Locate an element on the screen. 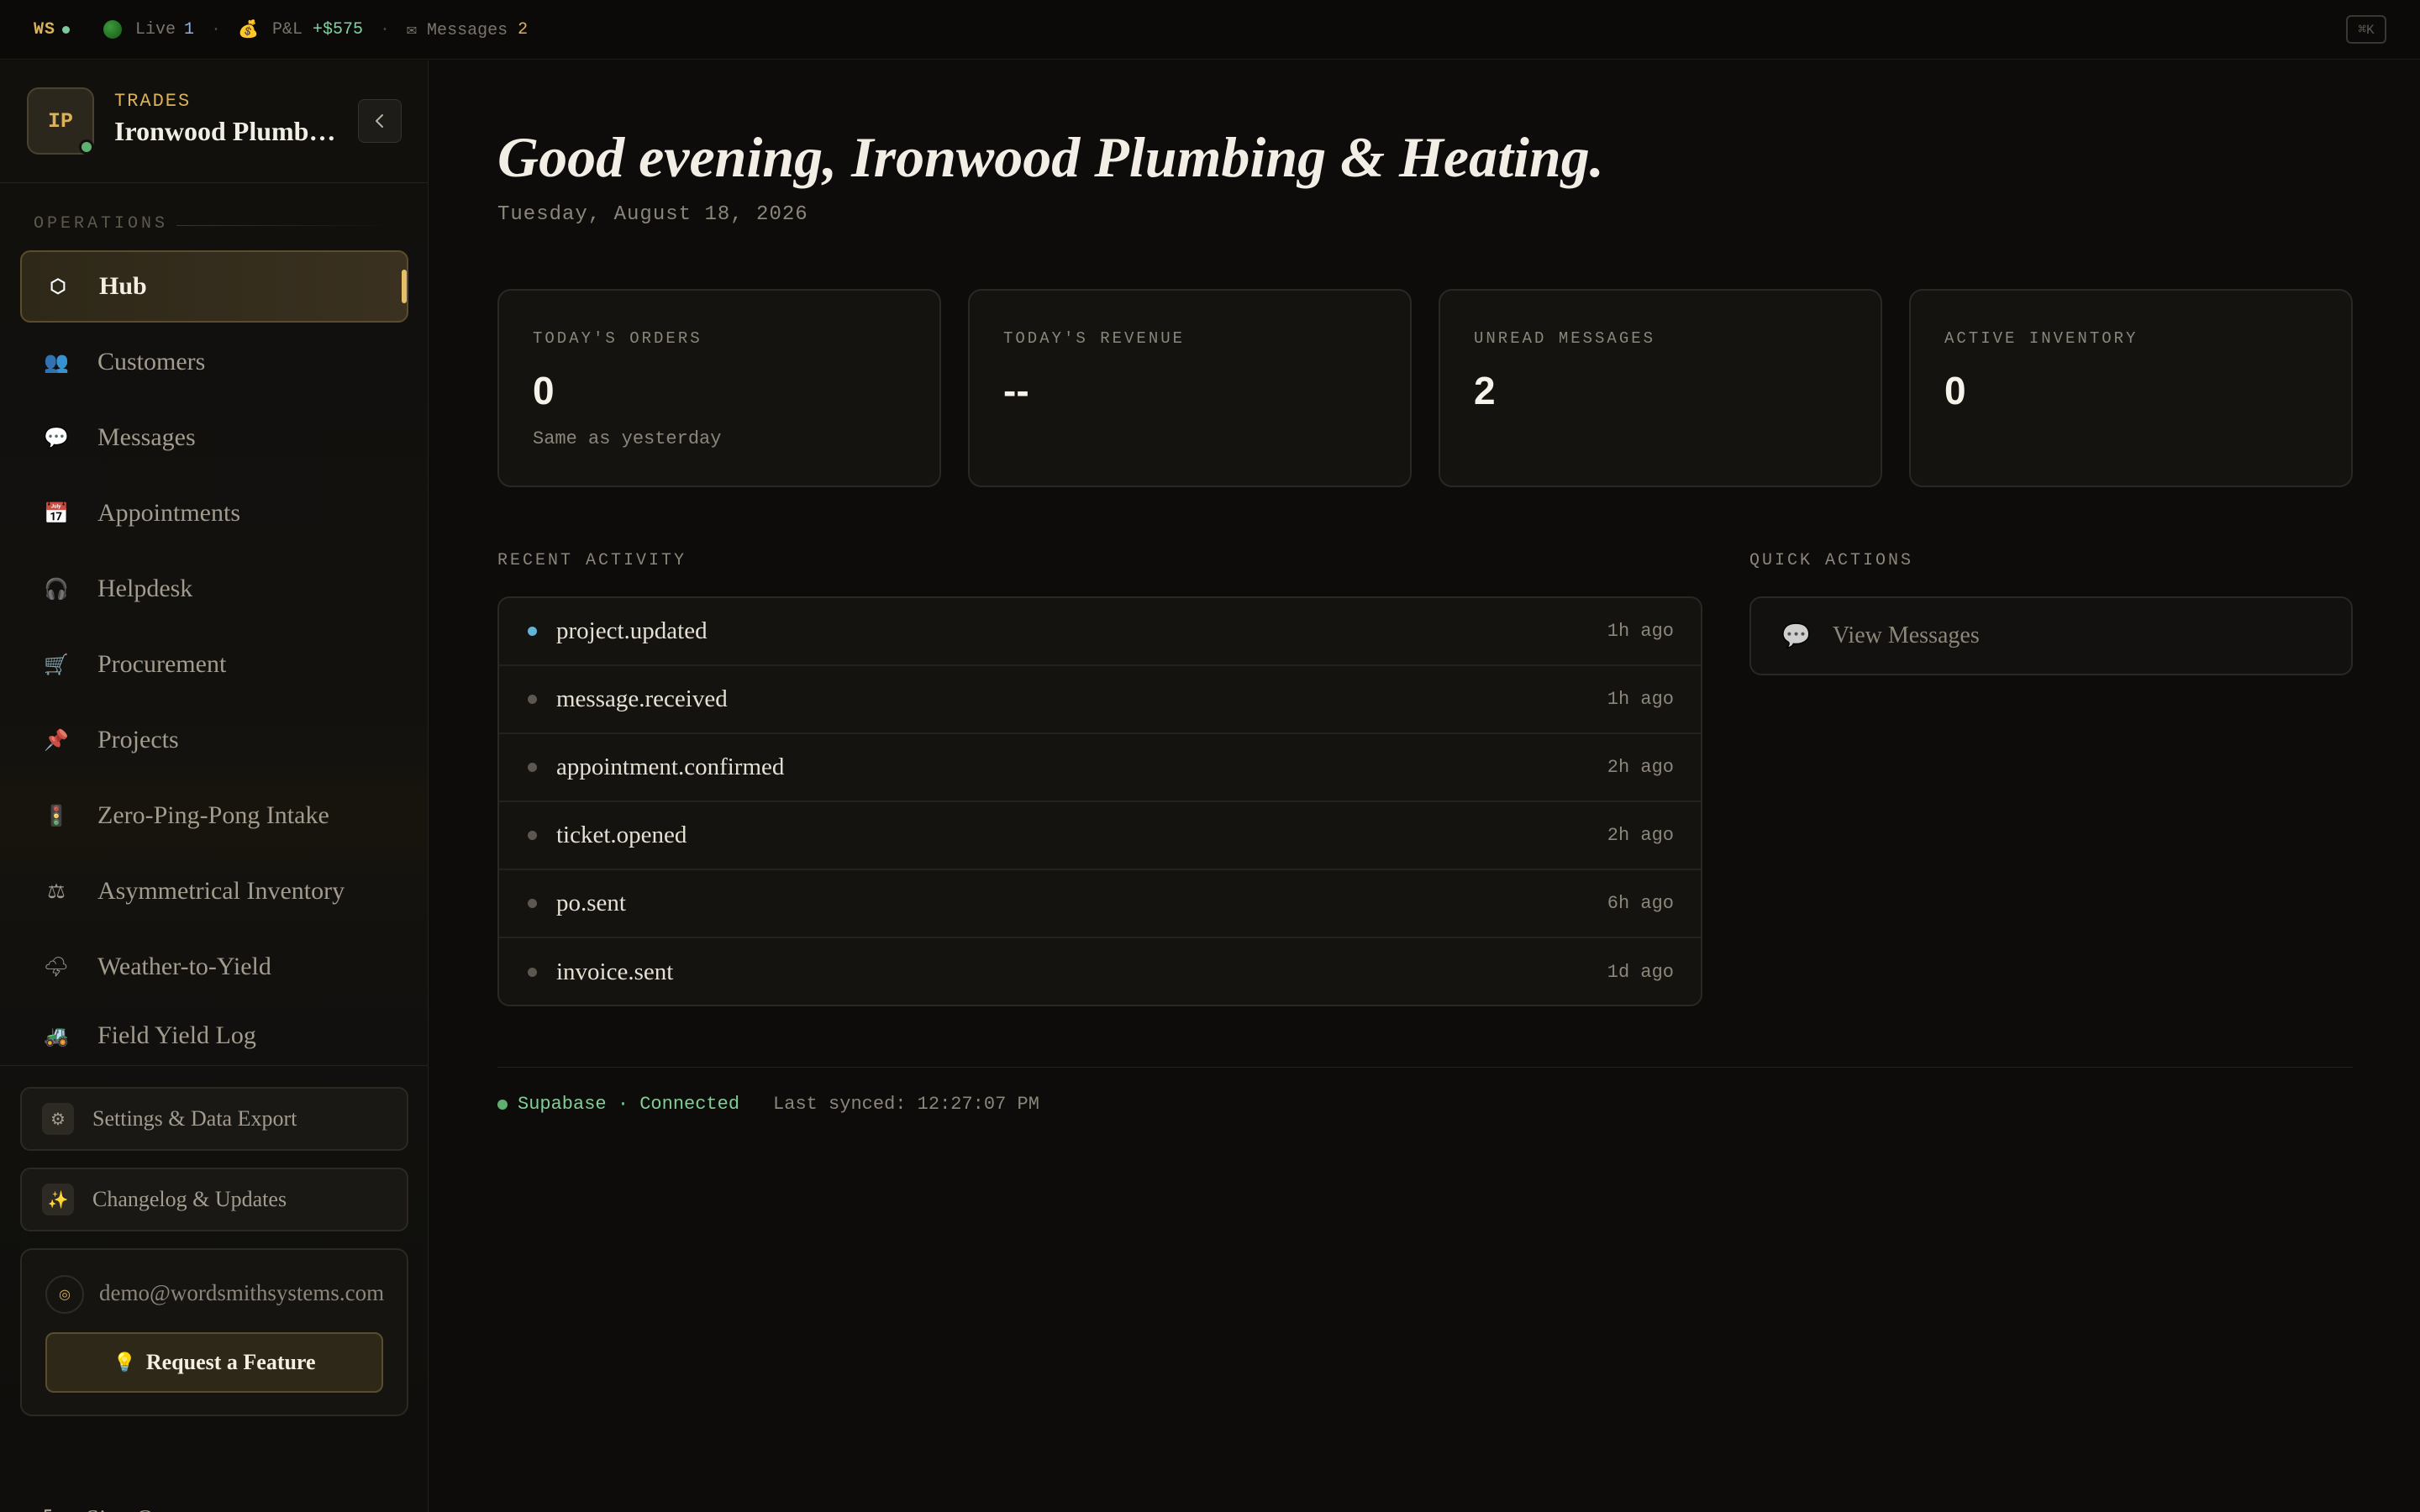 The height and width of the screenshot is (1512, 2420). scales-icon: ⚖ is located at coordinates (56, 891).